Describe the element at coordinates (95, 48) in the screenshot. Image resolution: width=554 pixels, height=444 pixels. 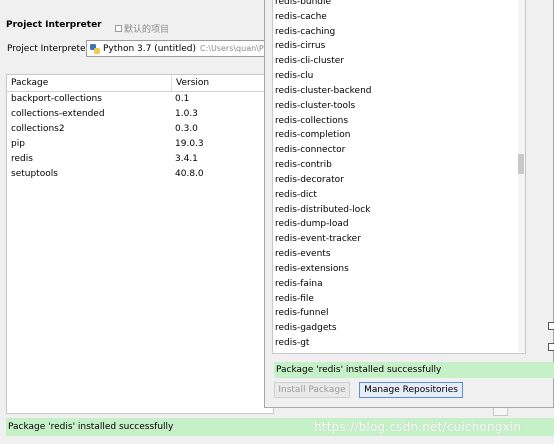
I see `python-icon` at that location.